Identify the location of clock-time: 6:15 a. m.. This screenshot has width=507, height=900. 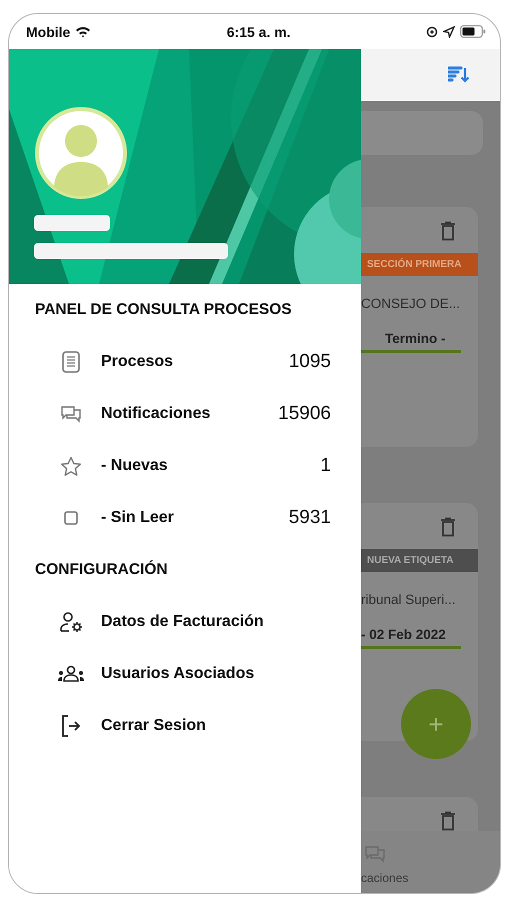
(258, 32).